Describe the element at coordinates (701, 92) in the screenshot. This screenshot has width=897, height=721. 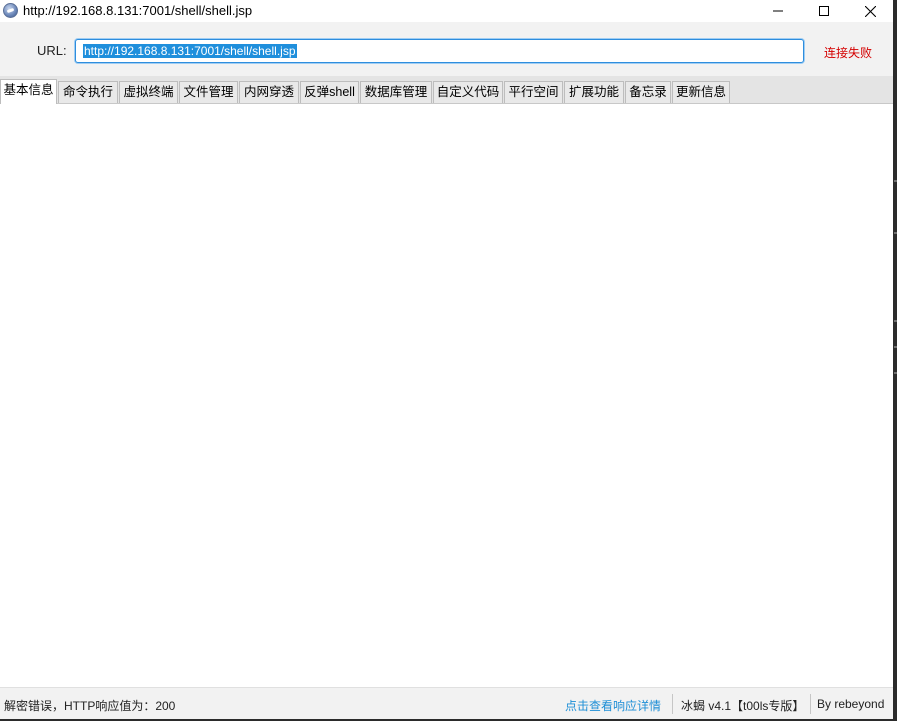
I see `tab-update-info: 更新信息` at that location.